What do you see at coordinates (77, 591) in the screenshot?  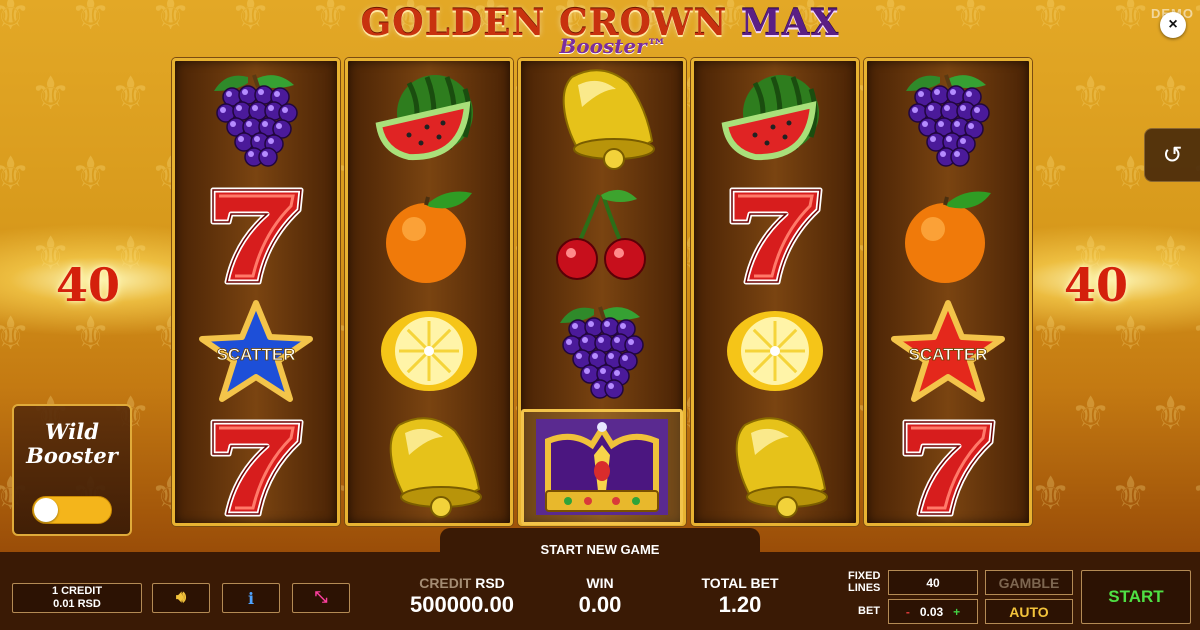 I see `credit-value-line1: 1 CREDIT` at bounding box center [77, 591].